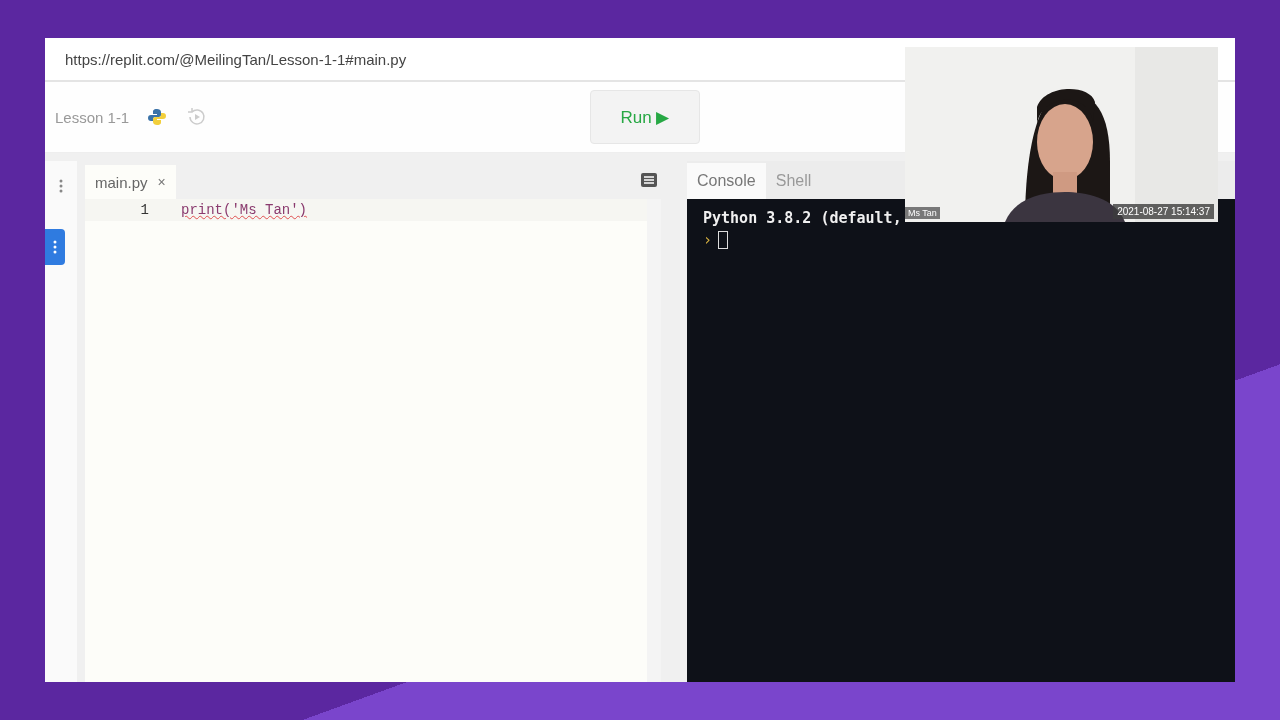 This screenshot has height=720, width=1280. Describe the element at coordinates (144, 210) in the screenshot. I see `line-number: 1` at that location.